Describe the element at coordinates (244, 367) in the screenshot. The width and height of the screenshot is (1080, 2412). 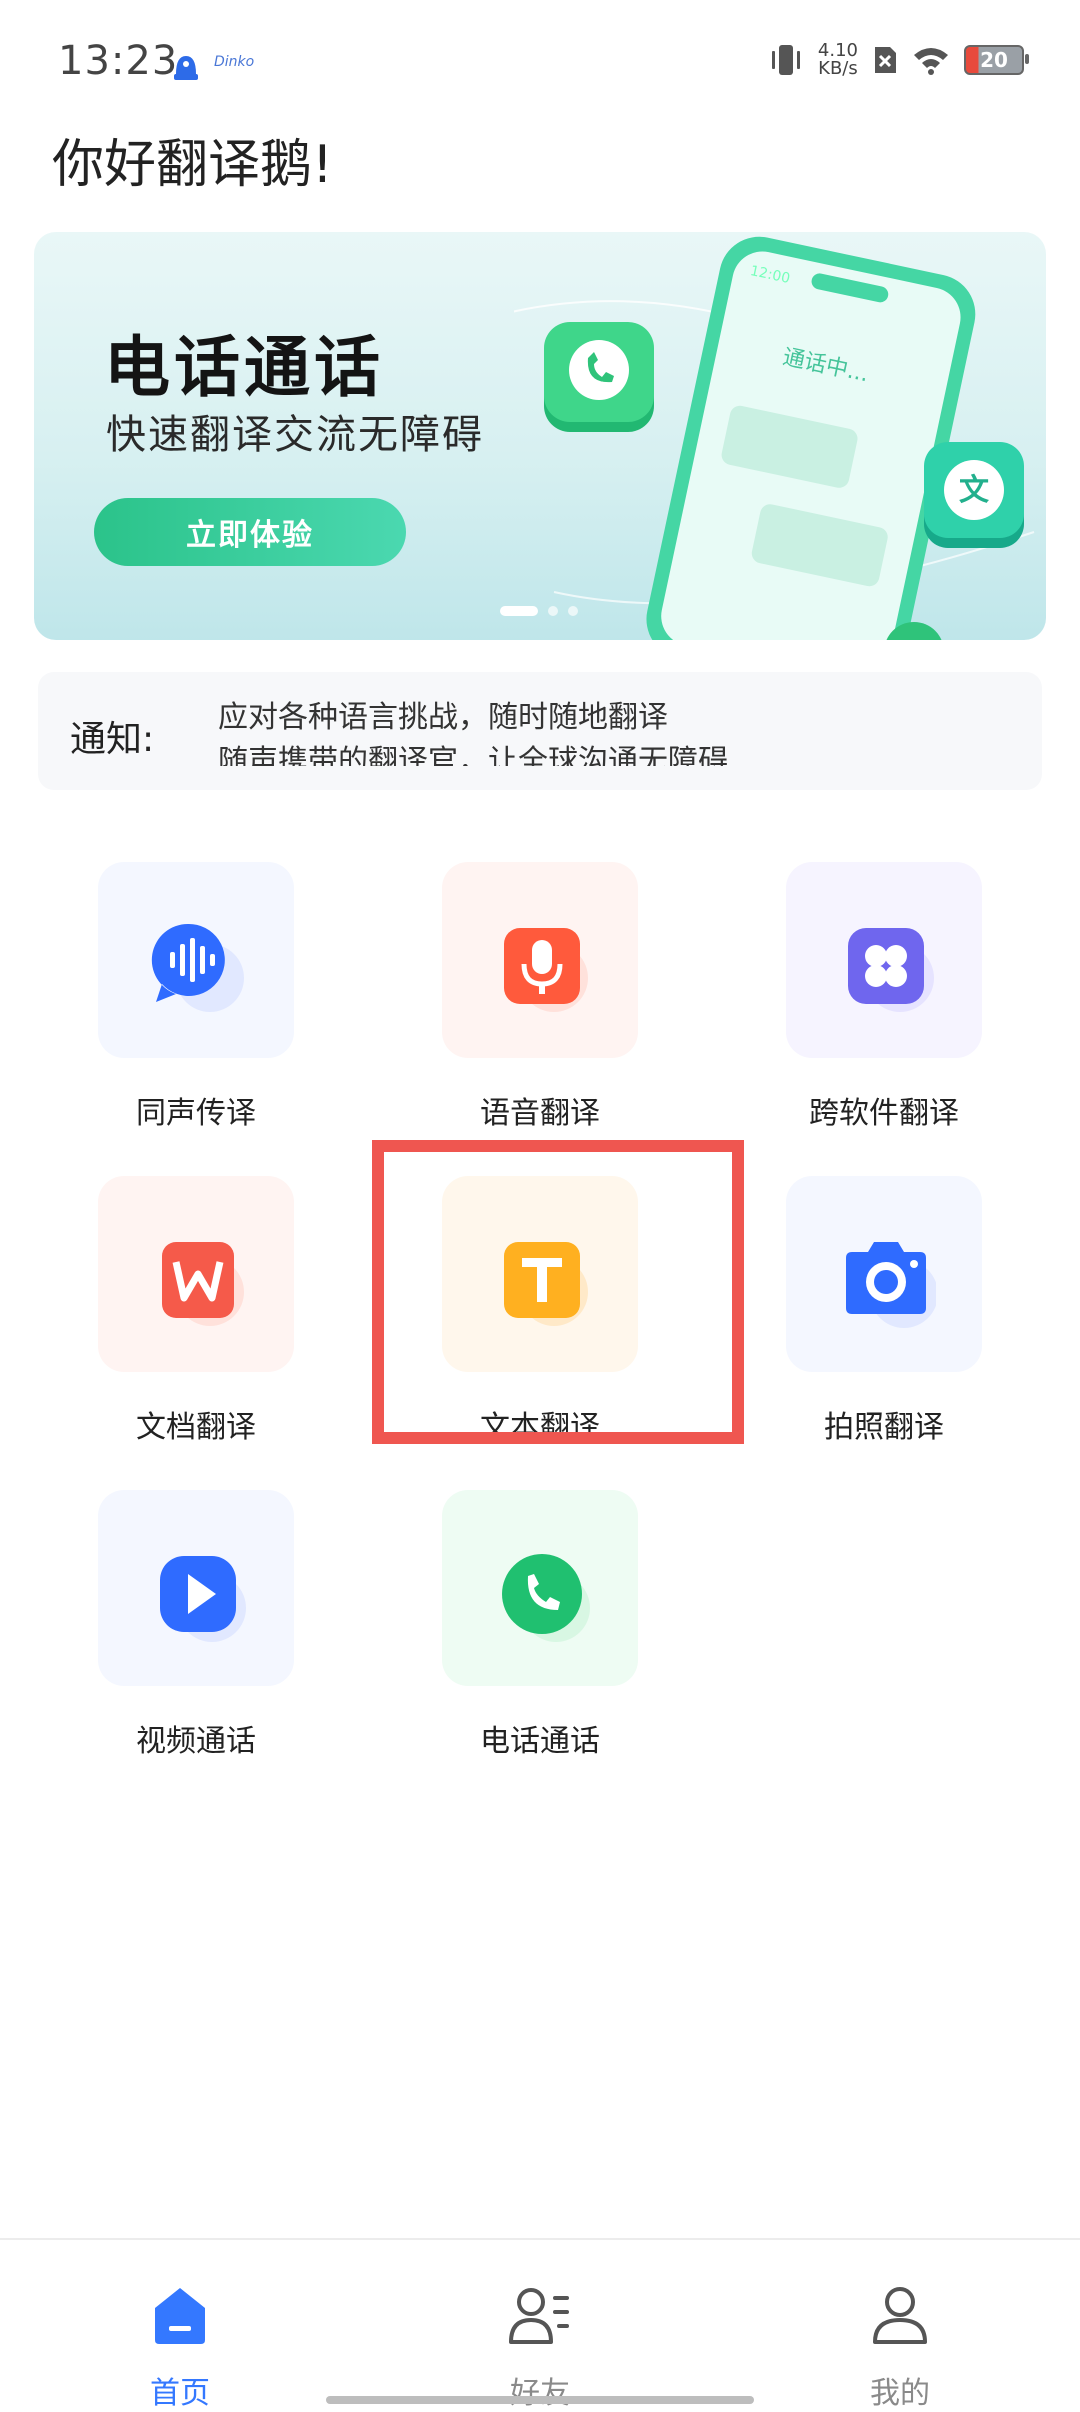
I see `banner-title: 电话通话` at that location.